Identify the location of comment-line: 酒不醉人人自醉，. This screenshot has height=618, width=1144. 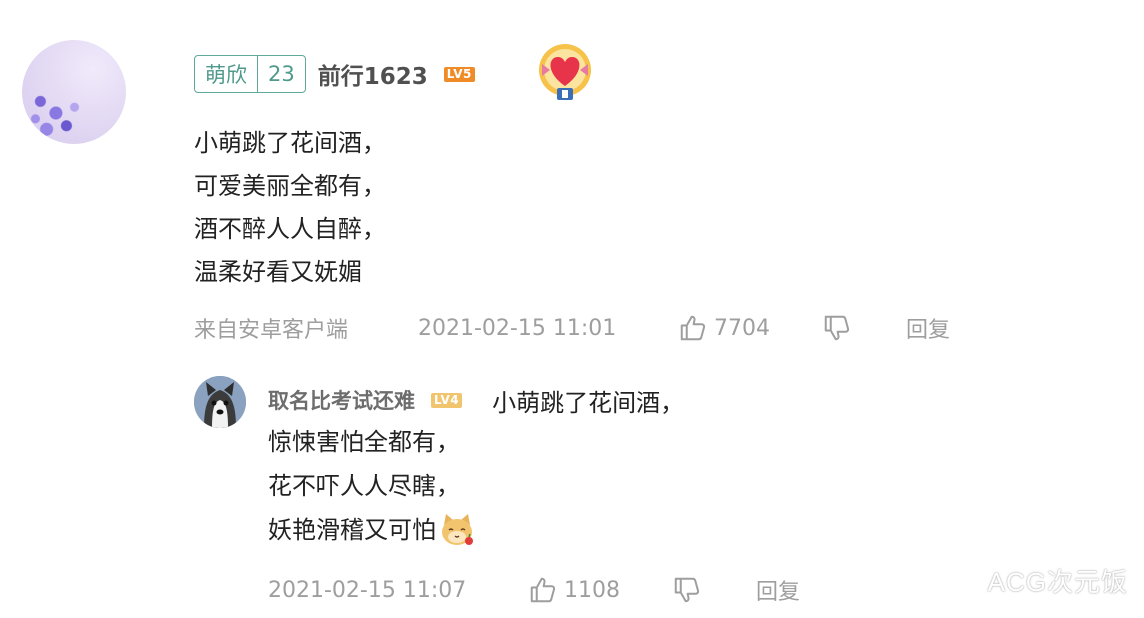
(290, 229).